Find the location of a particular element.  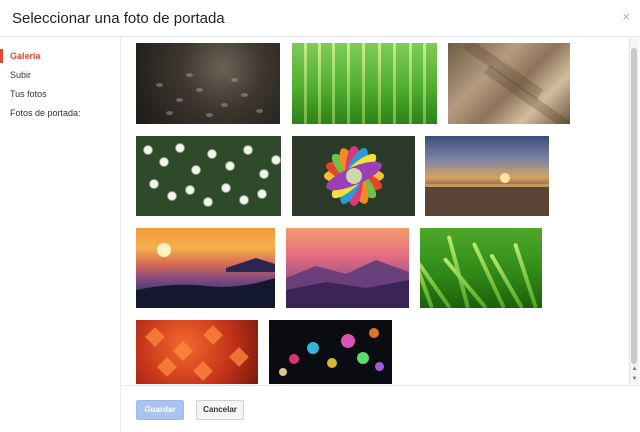

orange-sunset-art is located at coordinates (205, 275).